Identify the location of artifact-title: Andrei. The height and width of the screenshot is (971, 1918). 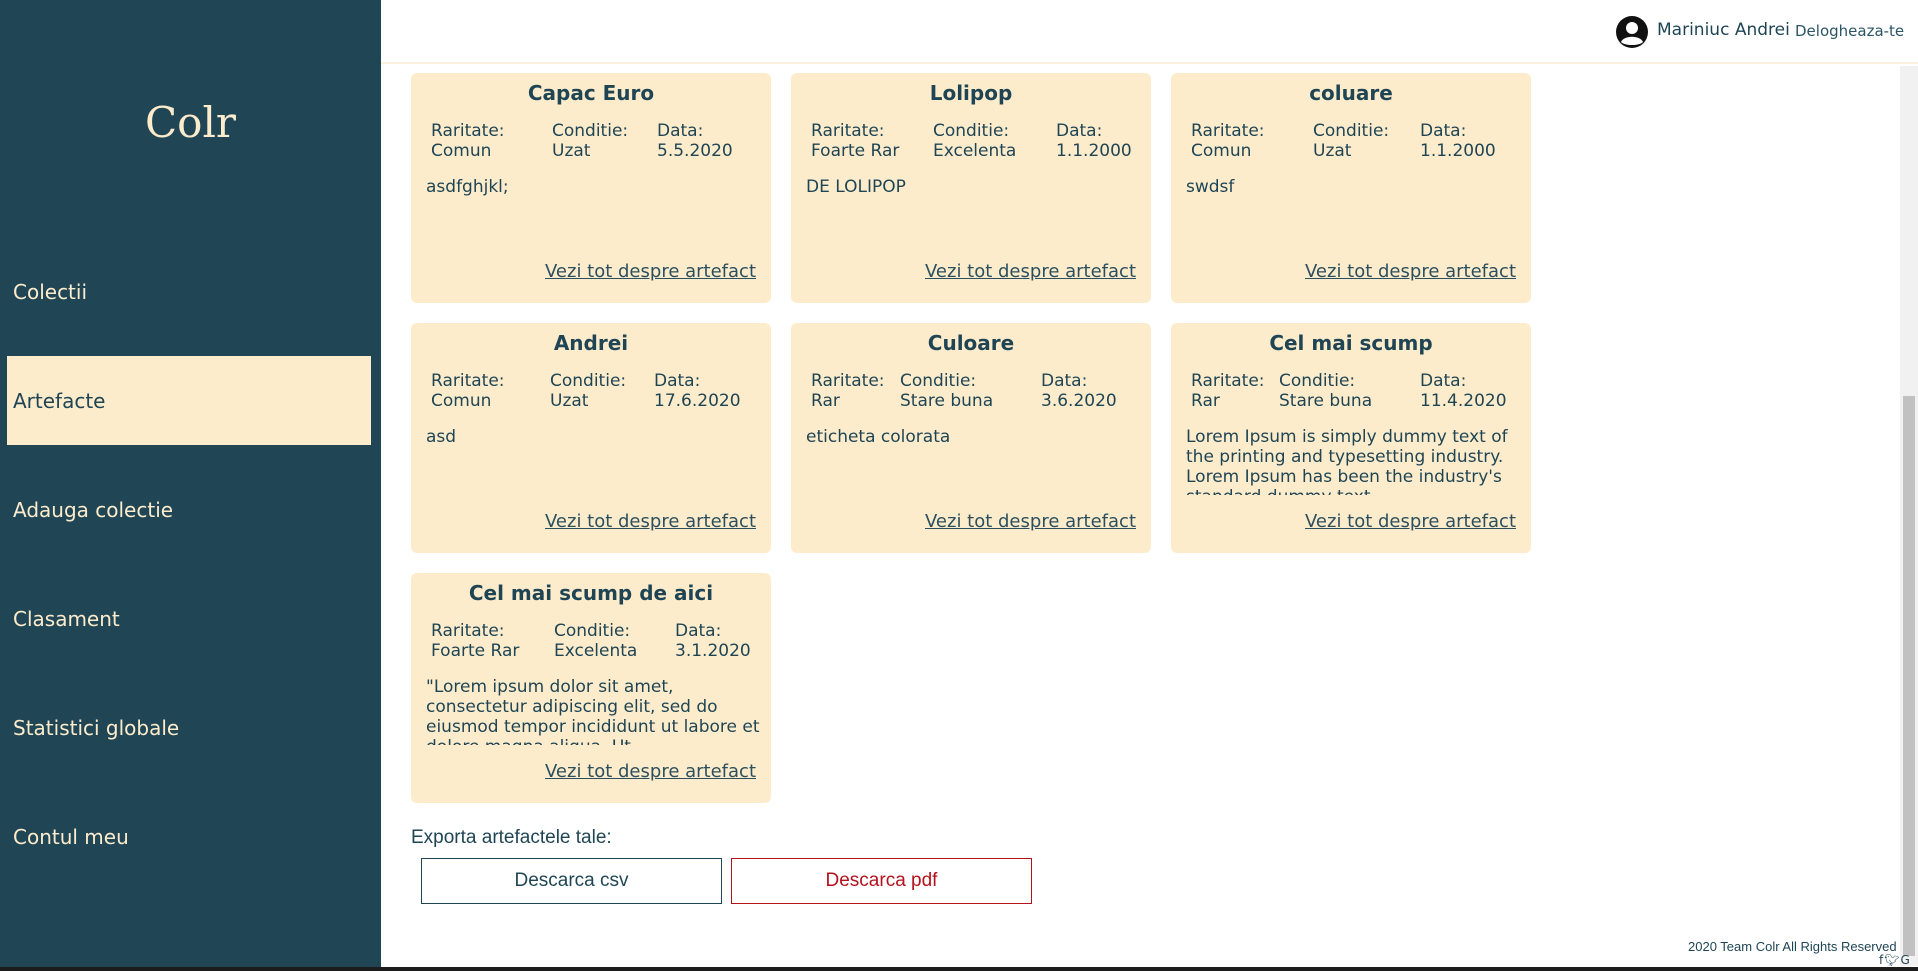
(591, 343).